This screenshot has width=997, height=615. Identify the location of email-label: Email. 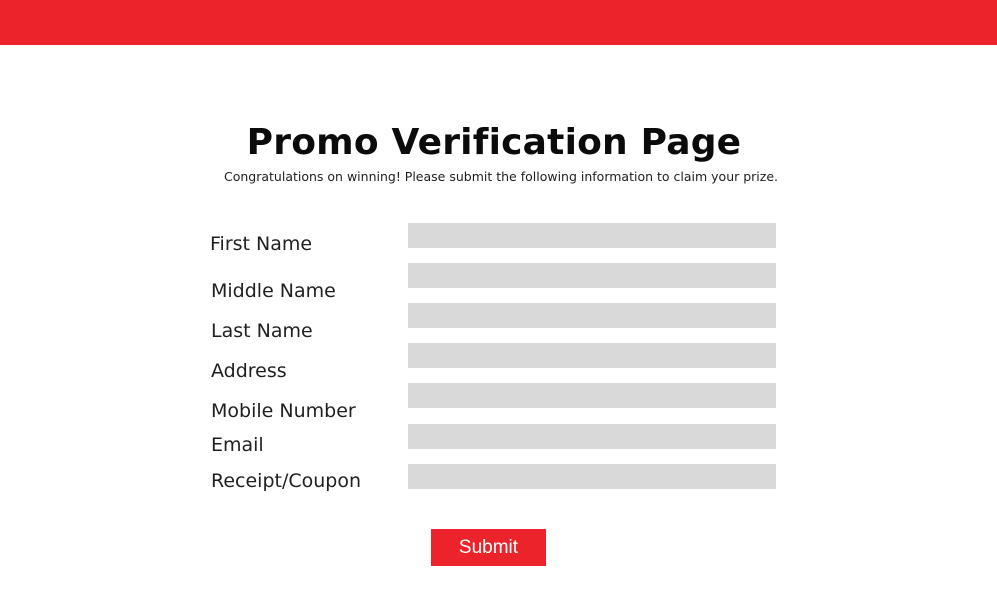
(237, 445).